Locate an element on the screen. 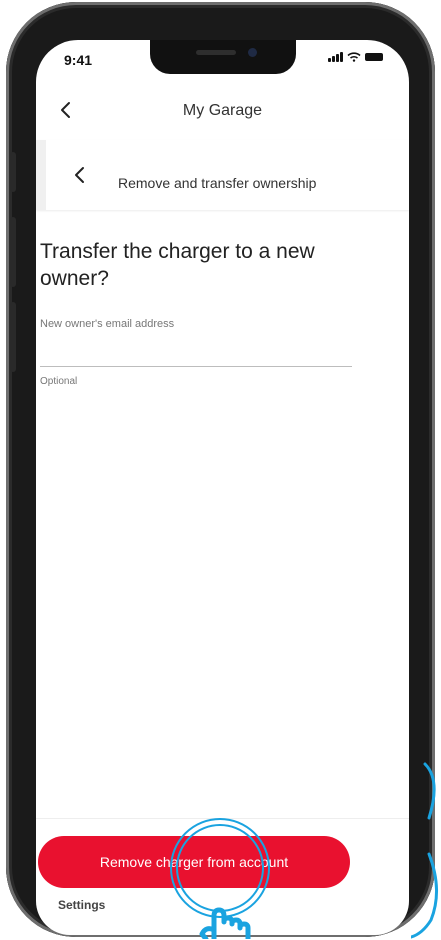 This screenshot has height=940, width=441. sub-header-title: Remove and transfer ownership is located at coordinates (217, 183).